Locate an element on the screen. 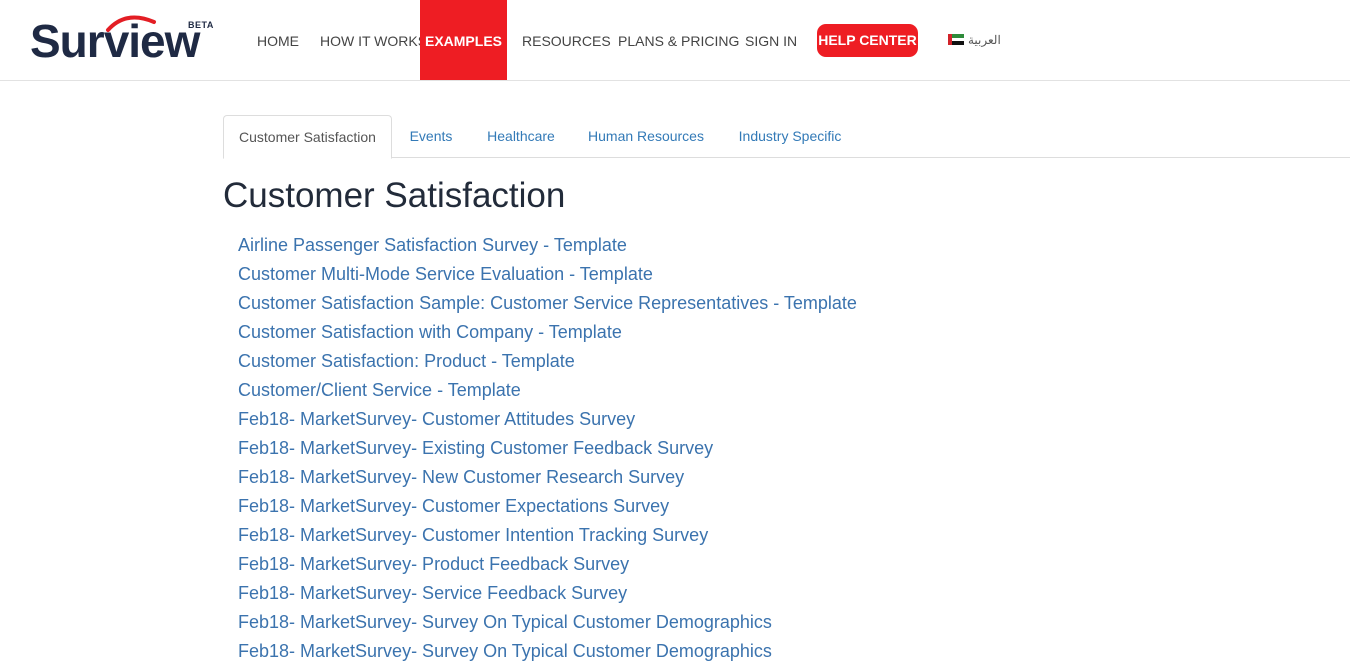 The height and width of the screenshot is (668, 1350). nav-how-it-works: HOW IT WORKS is located at coordinates (373, 40).